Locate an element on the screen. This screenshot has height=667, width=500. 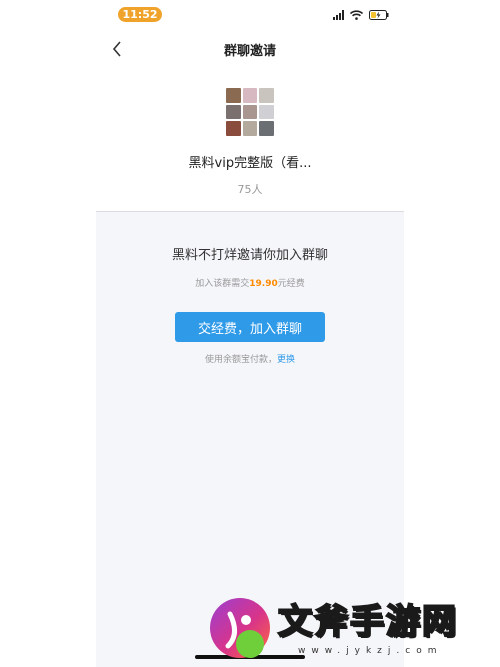
join-group-button: 交经费，加入群聊 is located at coordinates (250, 327).